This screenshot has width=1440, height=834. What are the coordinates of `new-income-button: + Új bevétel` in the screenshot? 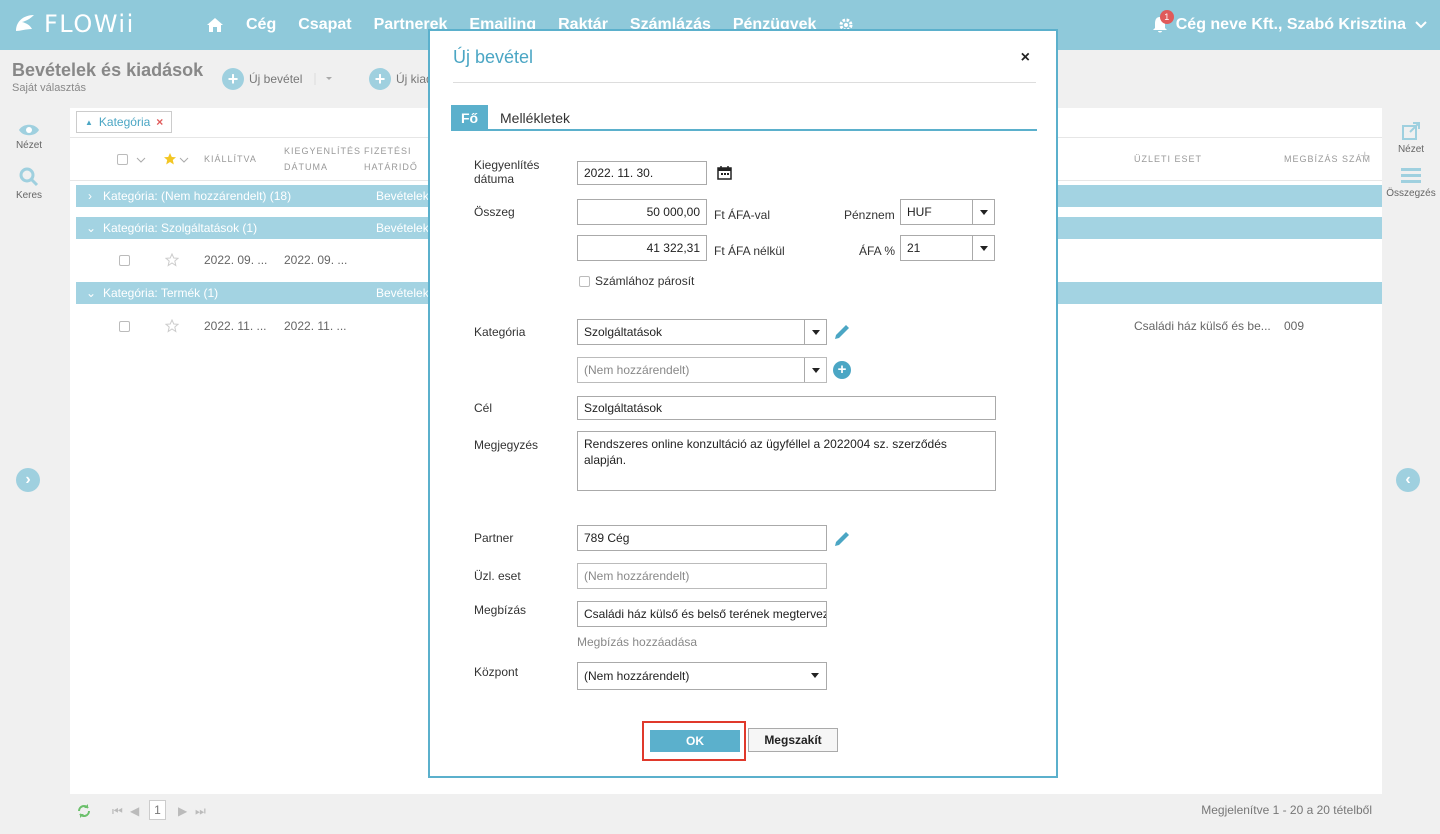 It's located at (279, 79).